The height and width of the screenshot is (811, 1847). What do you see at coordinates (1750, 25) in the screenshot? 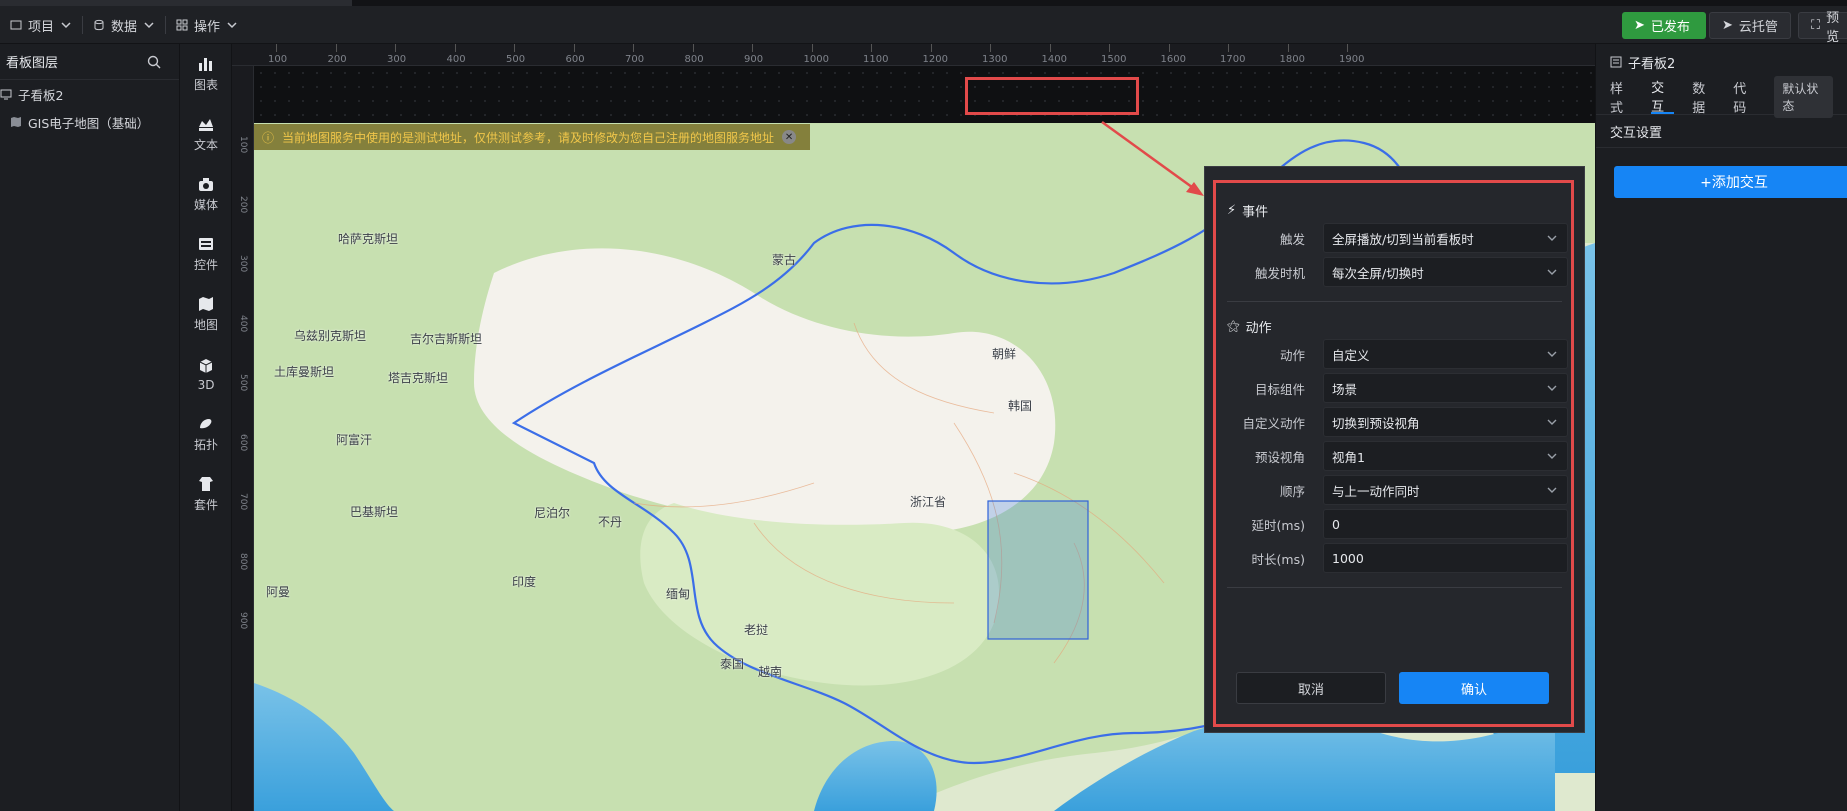
I see `cloud-hosting-button: ➤ 云托管` at bounding box center [1750, 25].